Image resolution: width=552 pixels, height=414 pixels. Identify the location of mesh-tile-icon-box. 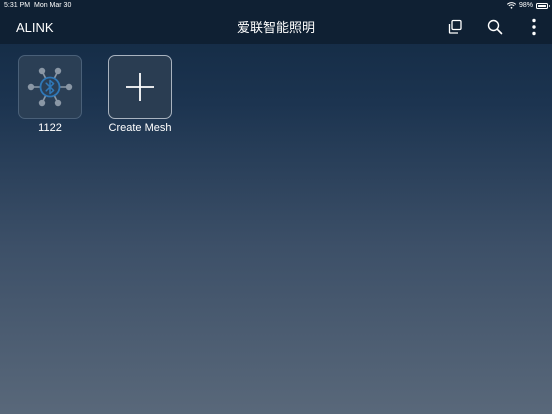
(50, 87).